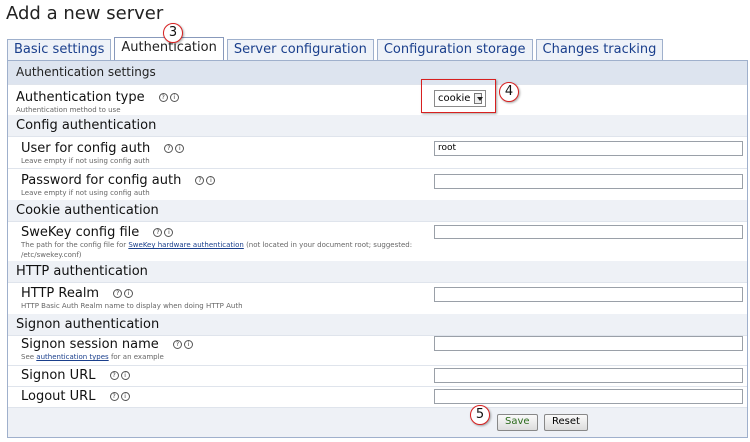 Image resolution: width=750 pixels, height=442 pixels. I want to click on config-password-desc: Leave empty if not using config auth, so click(85, 193).